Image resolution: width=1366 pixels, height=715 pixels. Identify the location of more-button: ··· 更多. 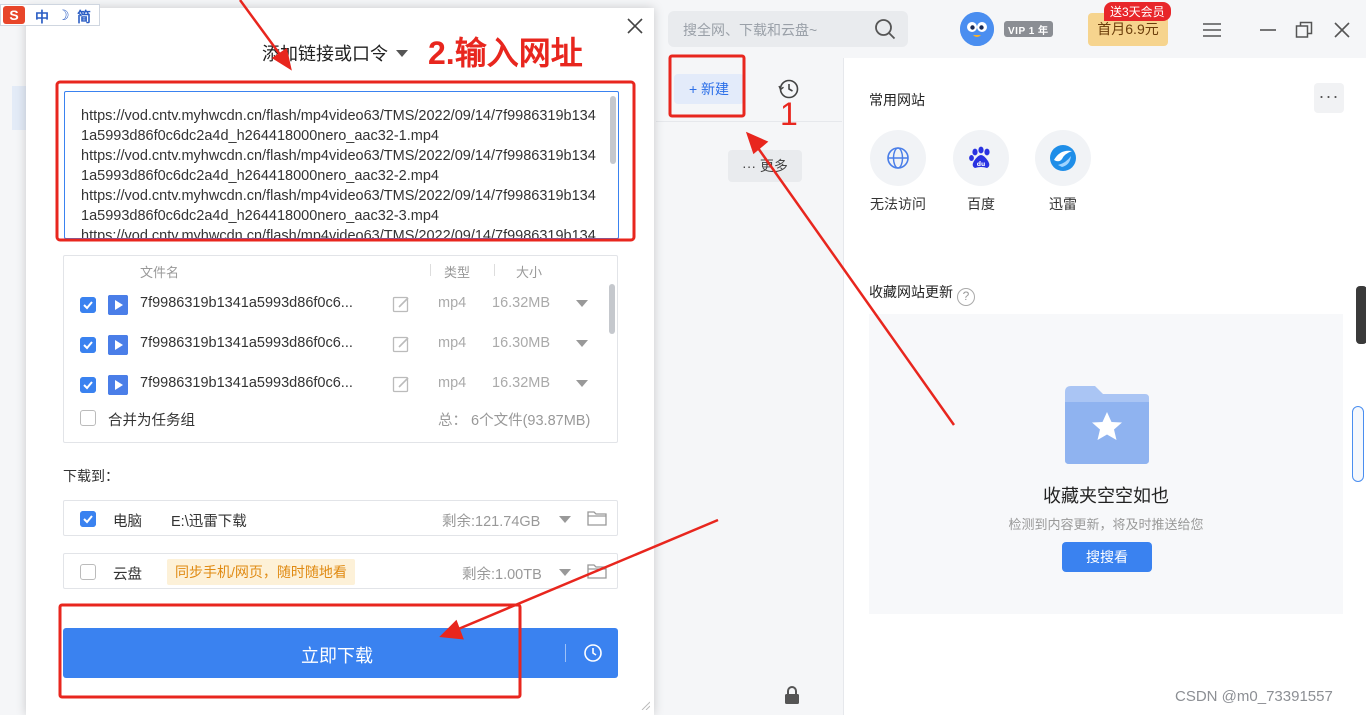
(765, 166).